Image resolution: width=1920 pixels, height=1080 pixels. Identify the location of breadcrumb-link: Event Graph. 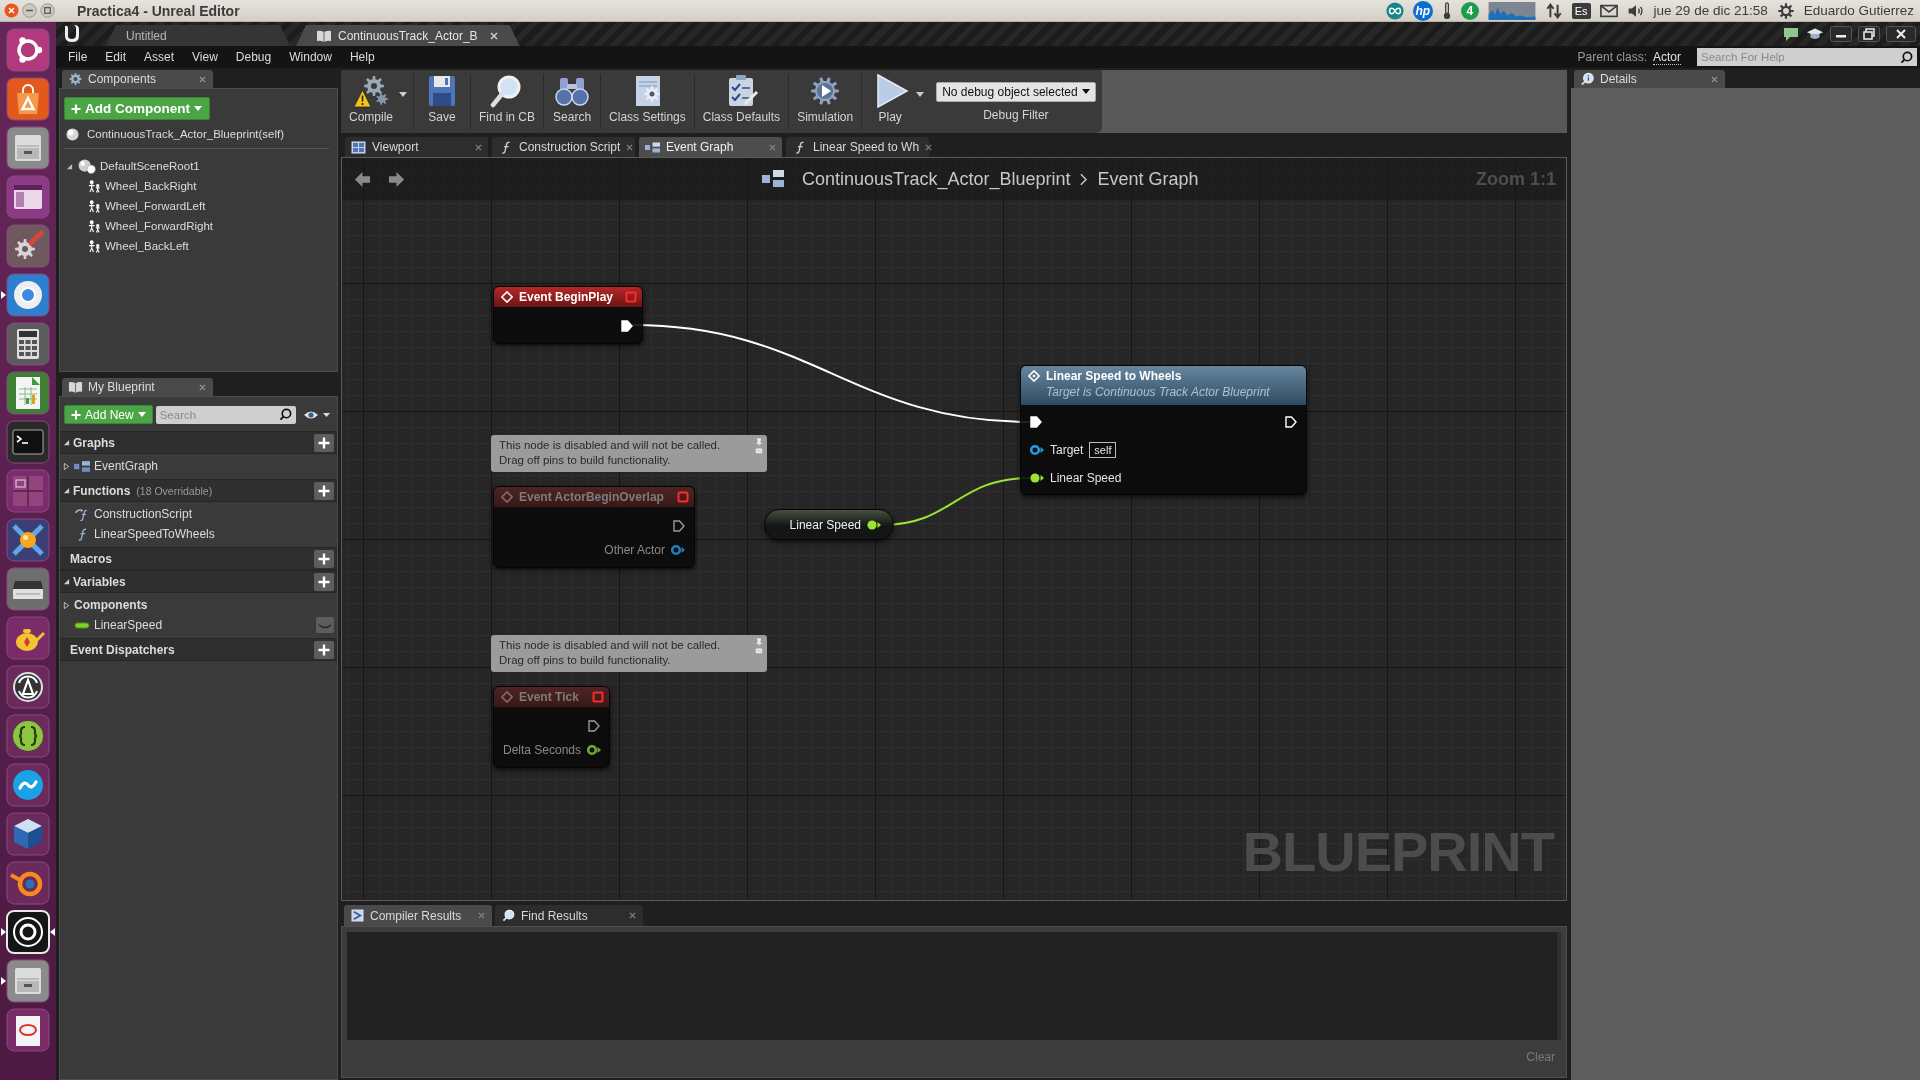
(1148, 179).